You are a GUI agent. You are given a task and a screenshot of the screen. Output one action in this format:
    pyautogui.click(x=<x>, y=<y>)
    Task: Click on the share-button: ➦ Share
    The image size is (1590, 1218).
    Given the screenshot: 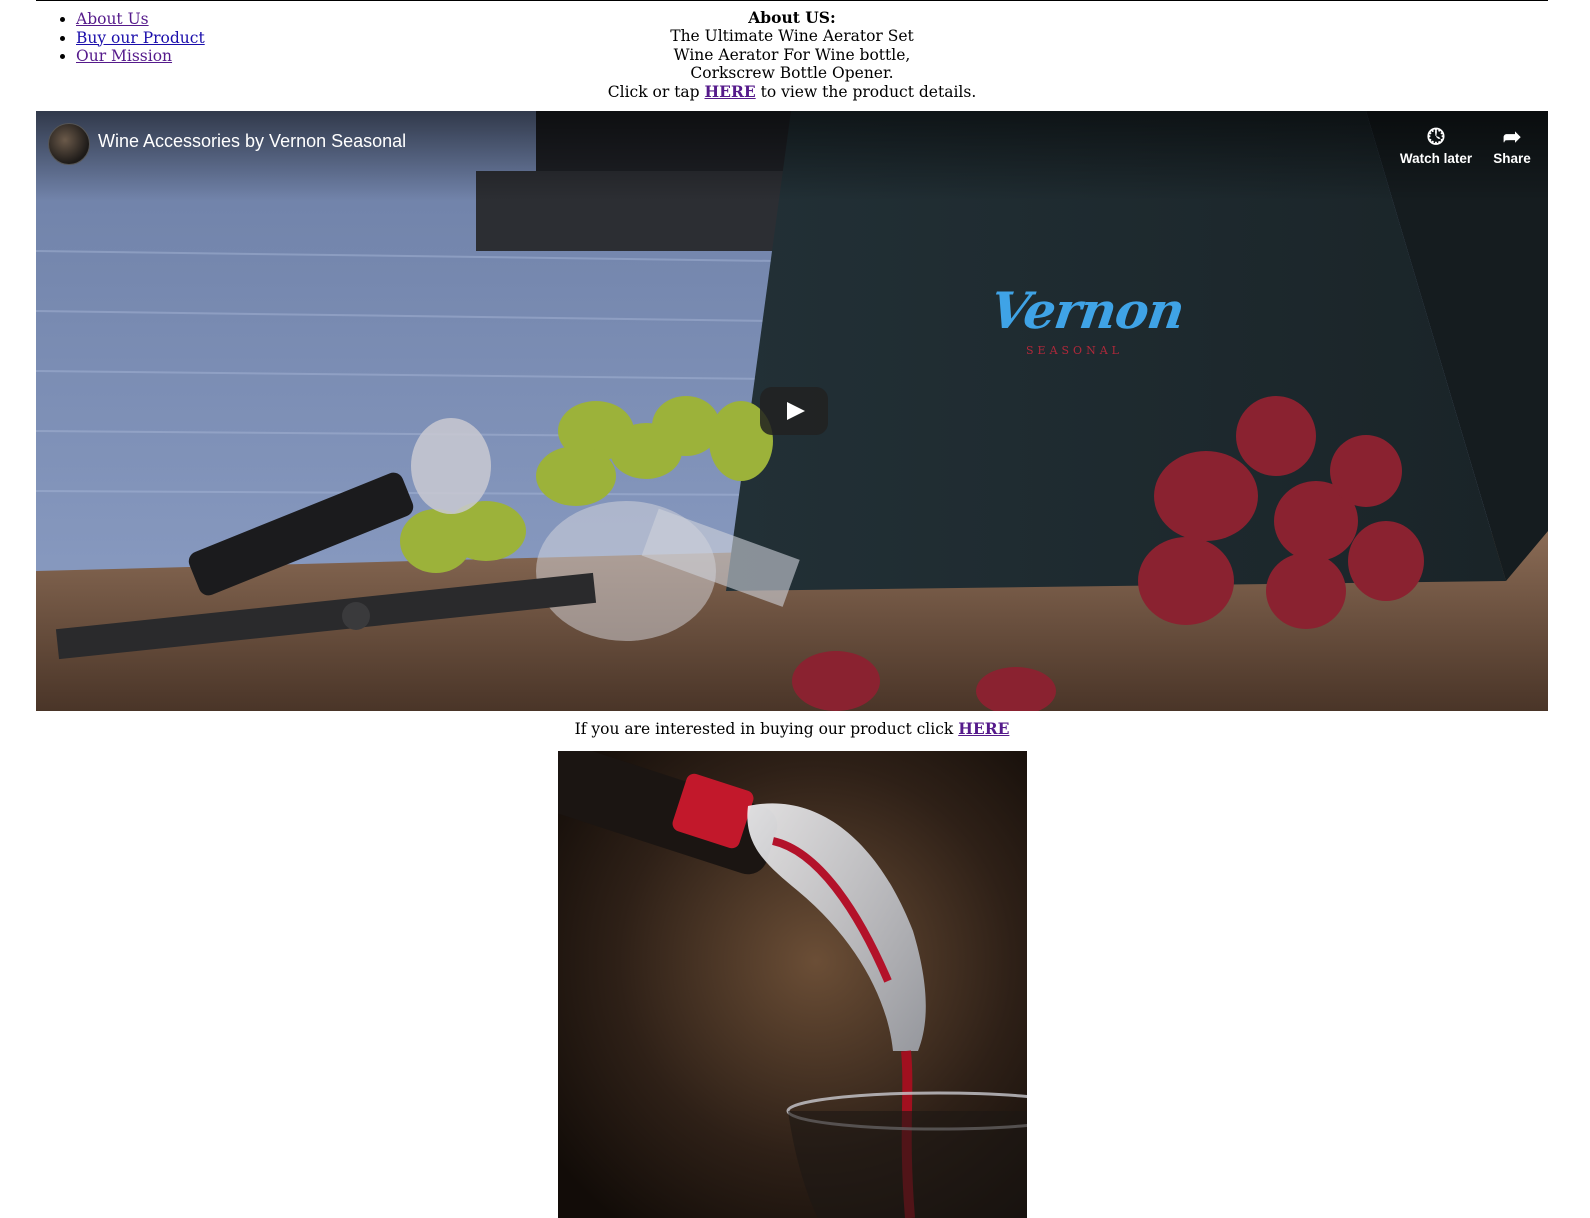 What is the action you would take?
    pyautogui.click(x=1510, y=144)
    